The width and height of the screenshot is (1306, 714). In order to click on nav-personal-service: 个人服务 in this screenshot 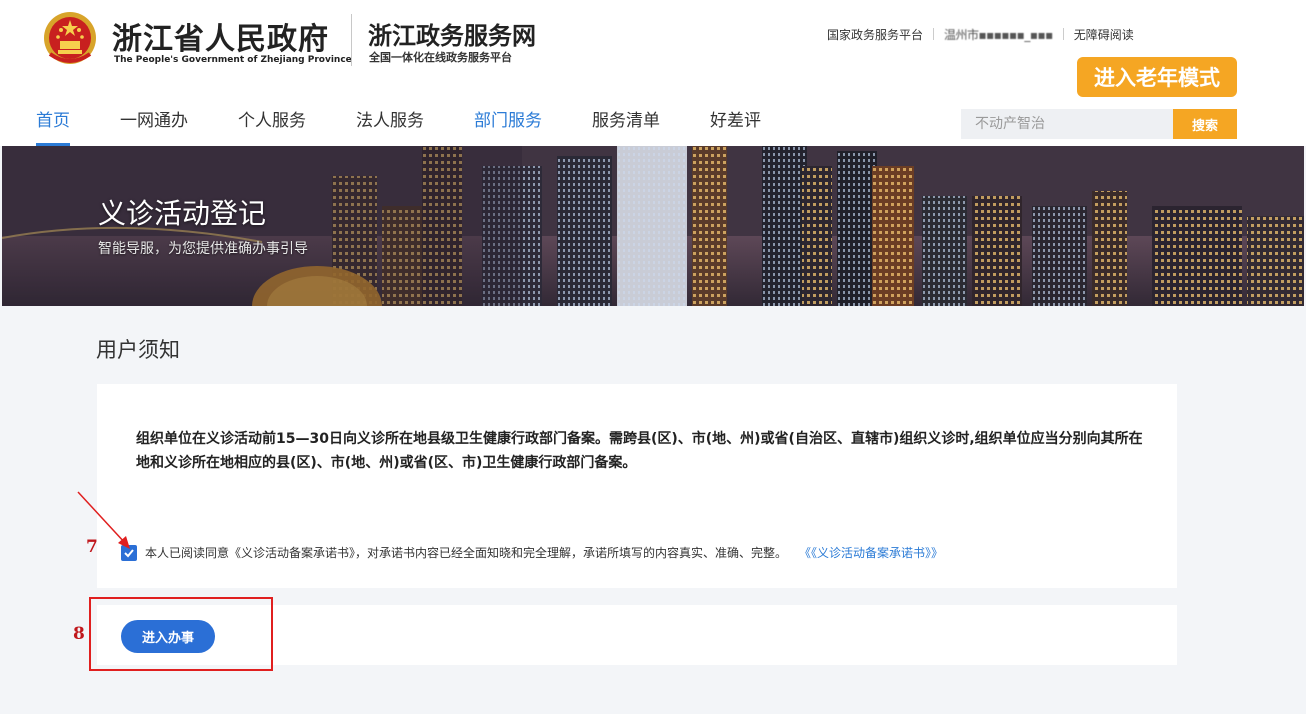, I will do `click(272, 127)`.